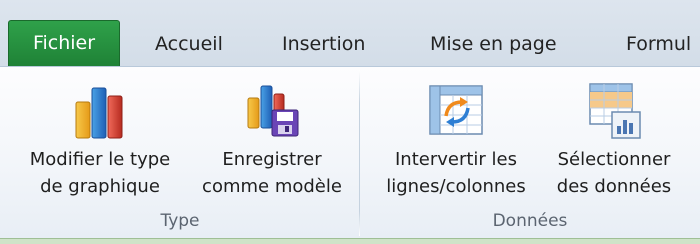  I want to click on group-label-type: Type, so click(180, 221).